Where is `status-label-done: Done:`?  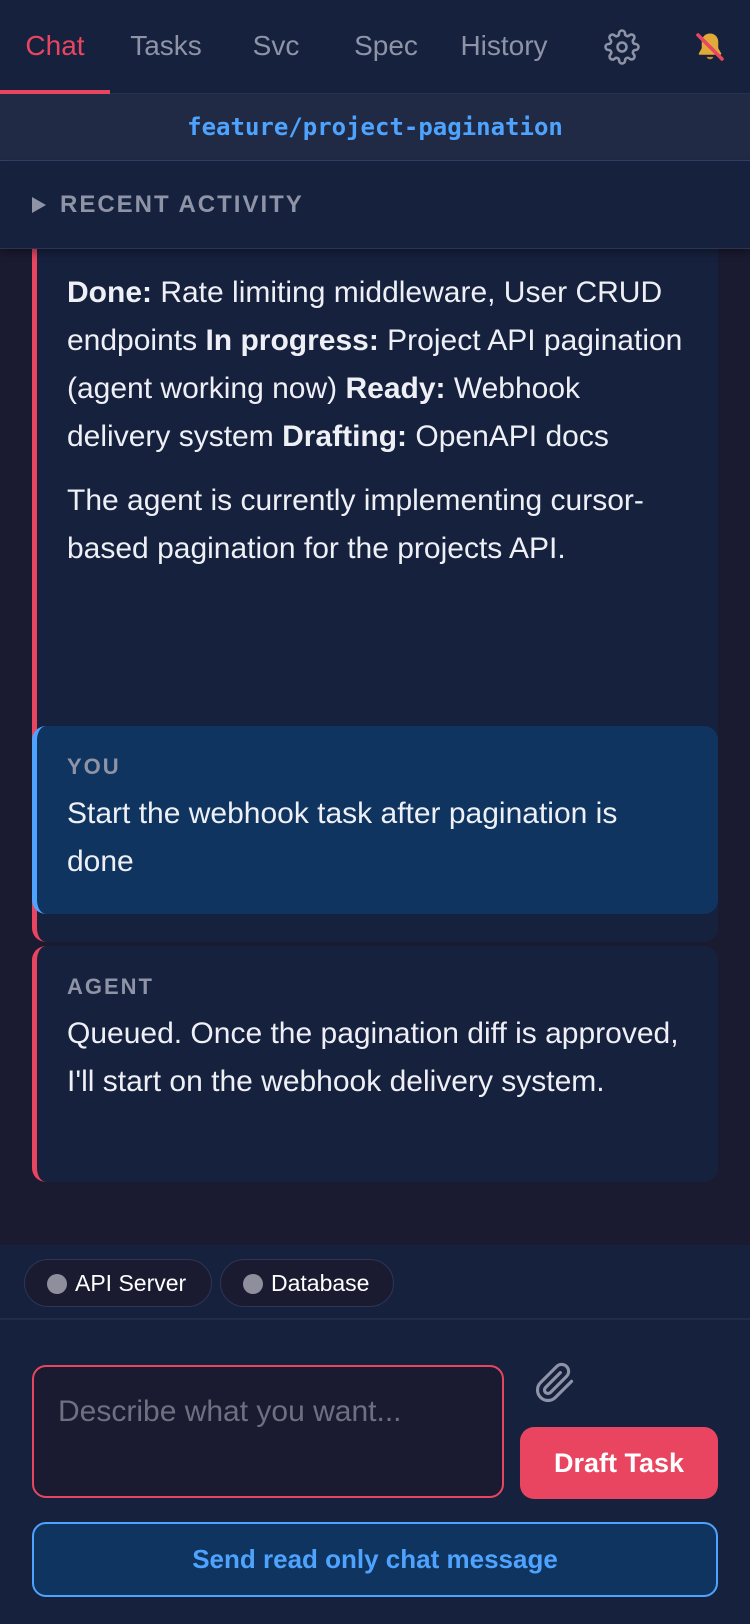
status-label-done: Done: is located at coordinates (109, 292).